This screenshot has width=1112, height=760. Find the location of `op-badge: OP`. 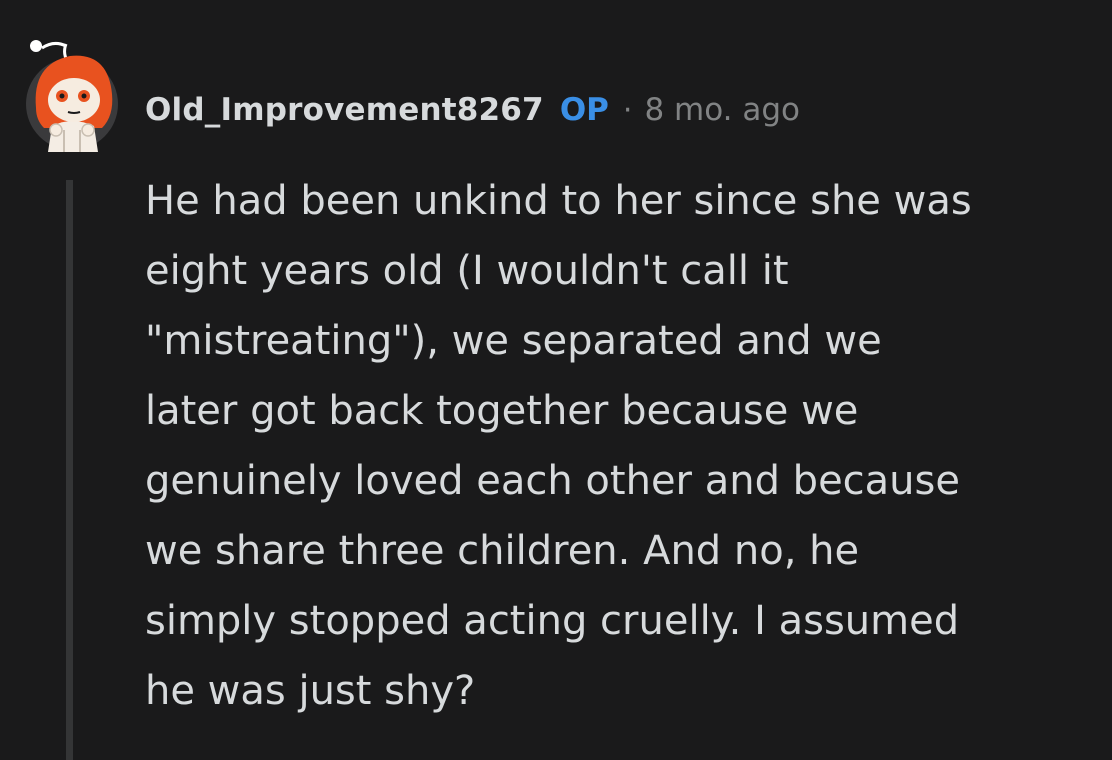

op-badge: OP is located at coordinates (584, 110).